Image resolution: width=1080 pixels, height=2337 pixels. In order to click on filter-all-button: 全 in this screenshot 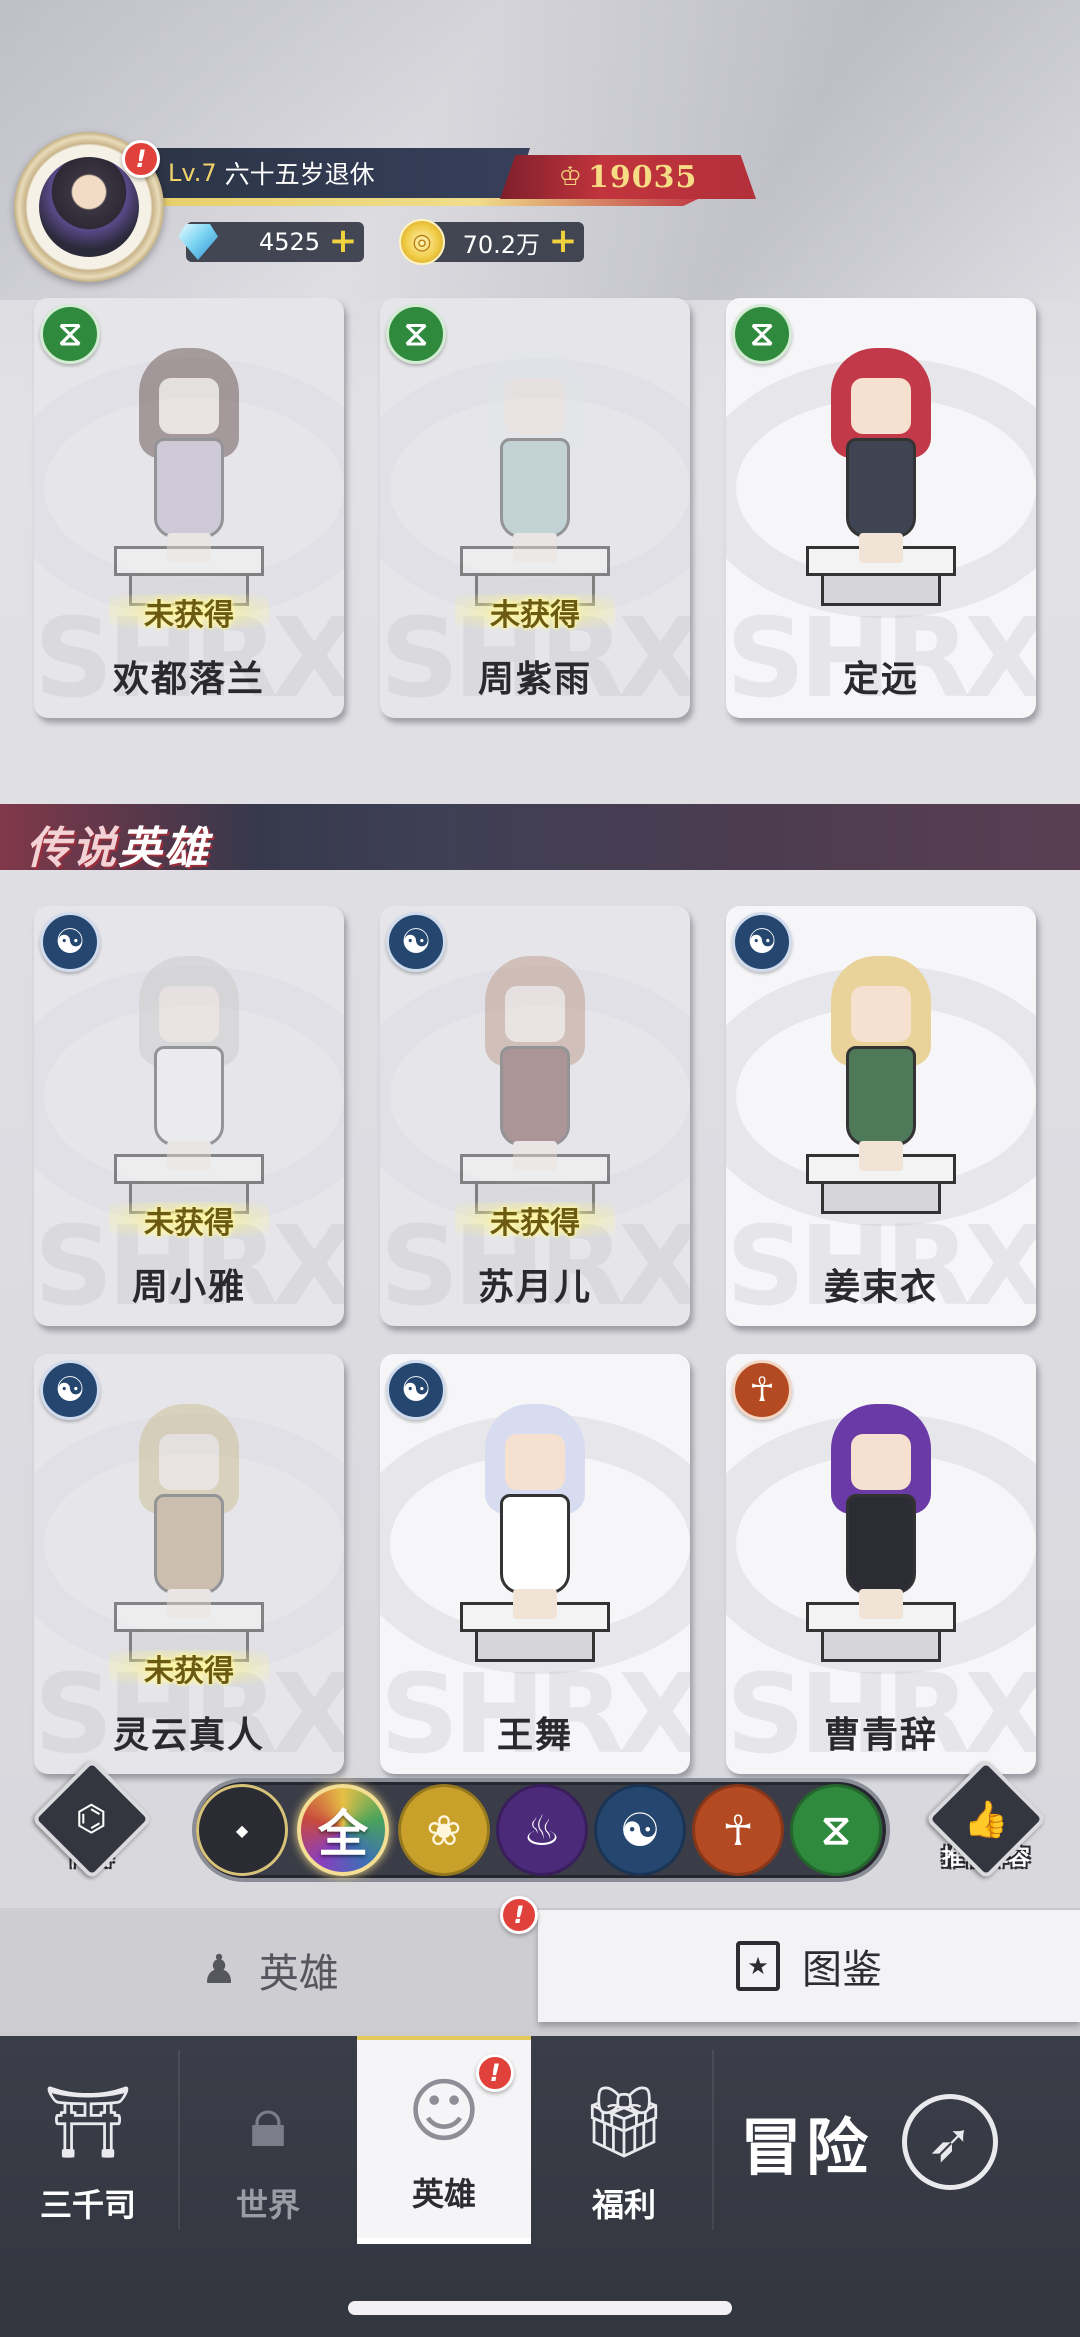, I will do `click(343, 1830)`.